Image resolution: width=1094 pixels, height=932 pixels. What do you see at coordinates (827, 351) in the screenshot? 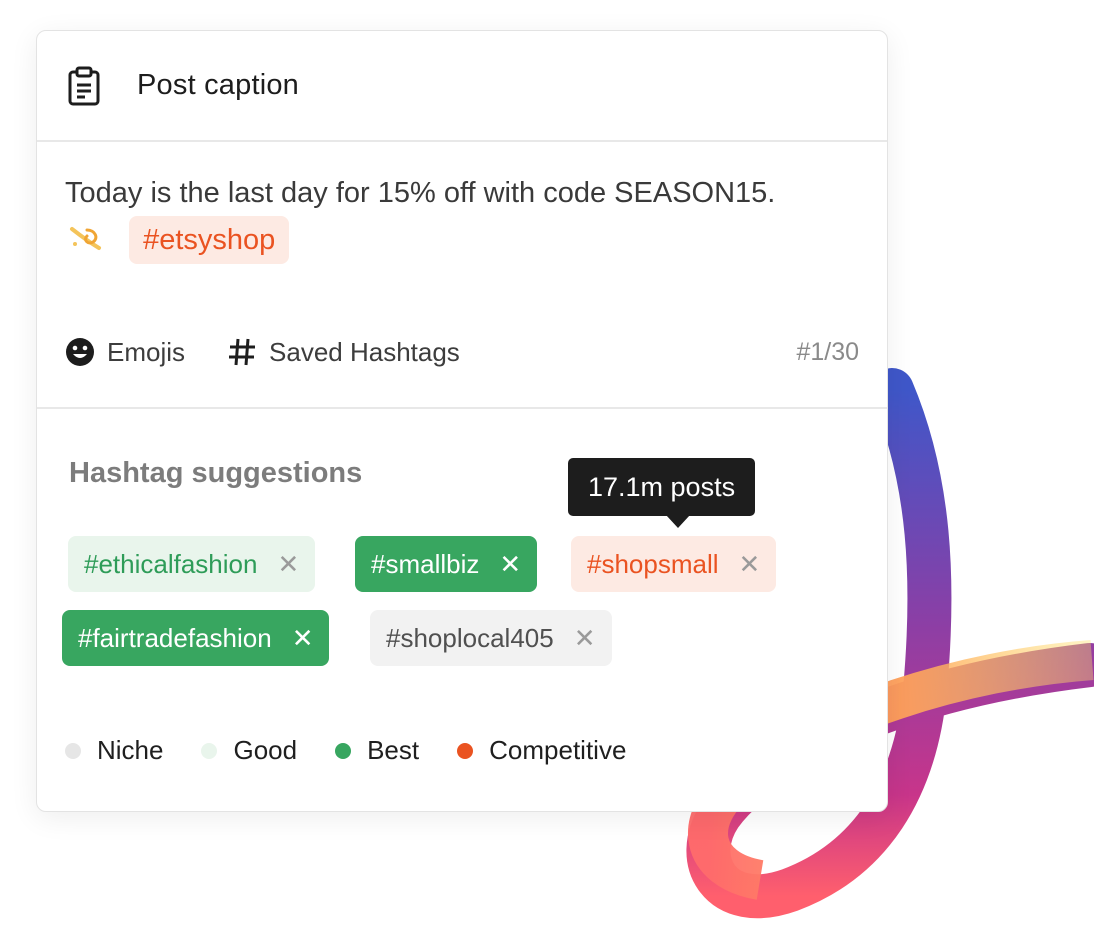
I see `hashtag-counter: #1/30` at bounding box center [827, 351].